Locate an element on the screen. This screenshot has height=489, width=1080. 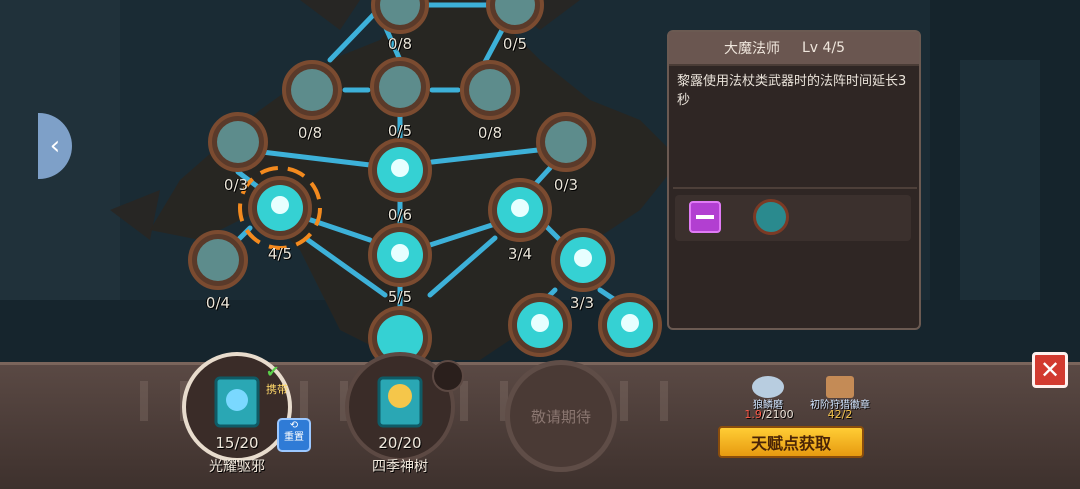
talent-node-mid-right is located at coordinates (490, 90).